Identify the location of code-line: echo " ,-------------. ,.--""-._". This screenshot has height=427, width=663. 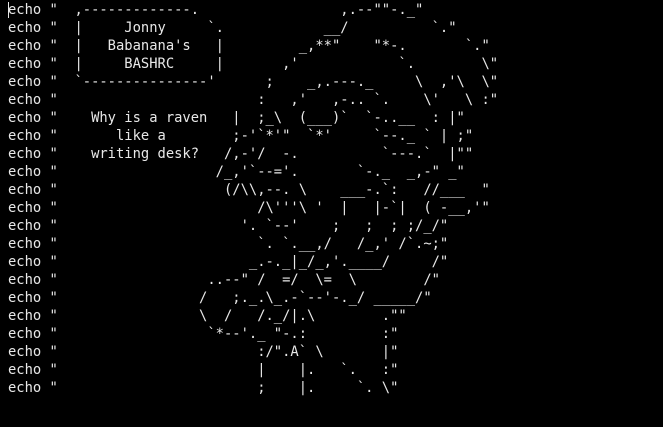
(216, 10).